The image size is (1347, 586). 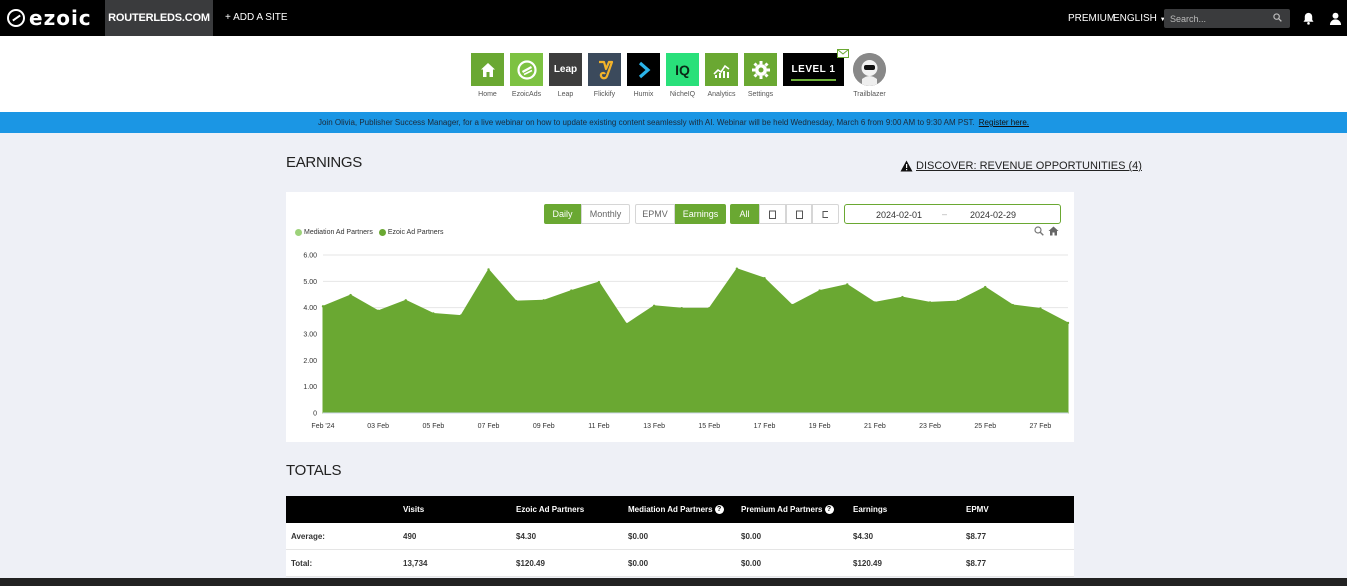 I want to click on bell-icon, so click(x=1308, y=18).